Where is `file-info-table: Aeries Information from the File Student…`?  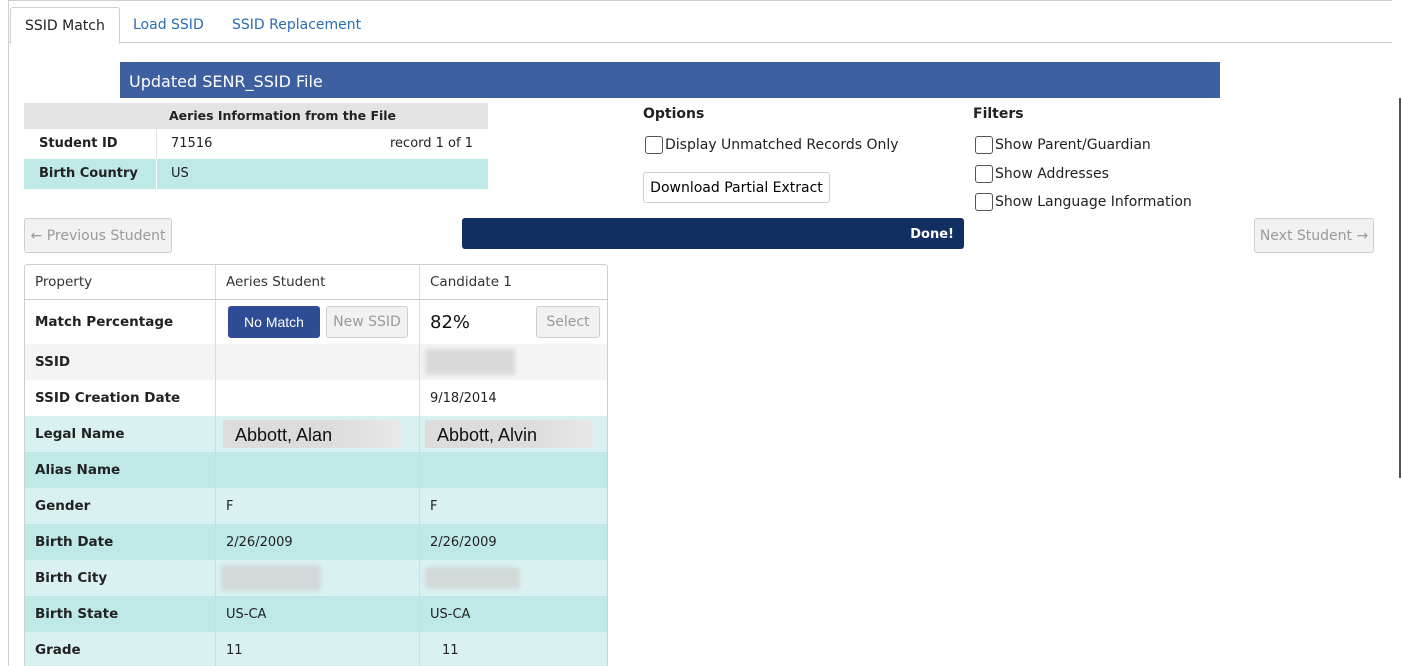 file-info-table: Aeries Information from the File Student… is located at coordinates (256, 146).